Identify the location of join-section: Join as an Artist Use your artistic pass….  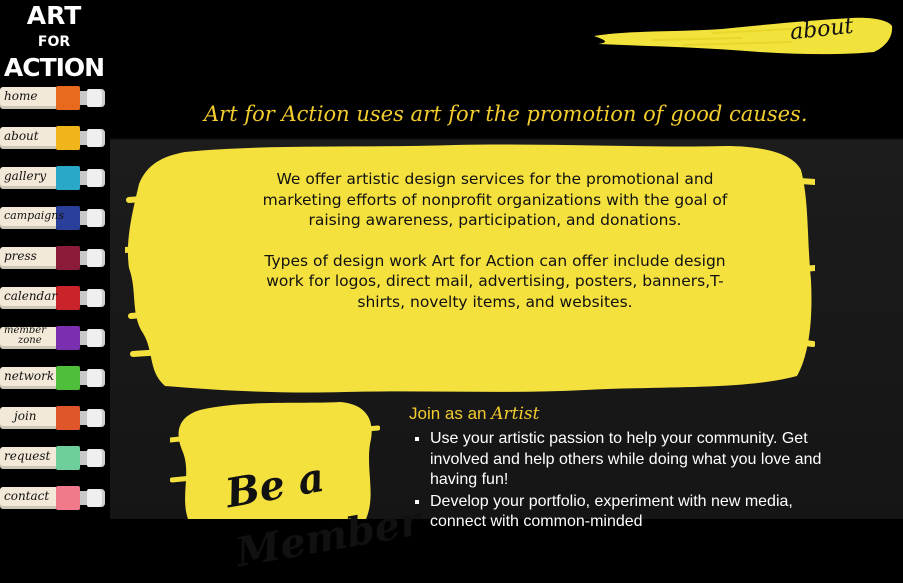
(619, 469).